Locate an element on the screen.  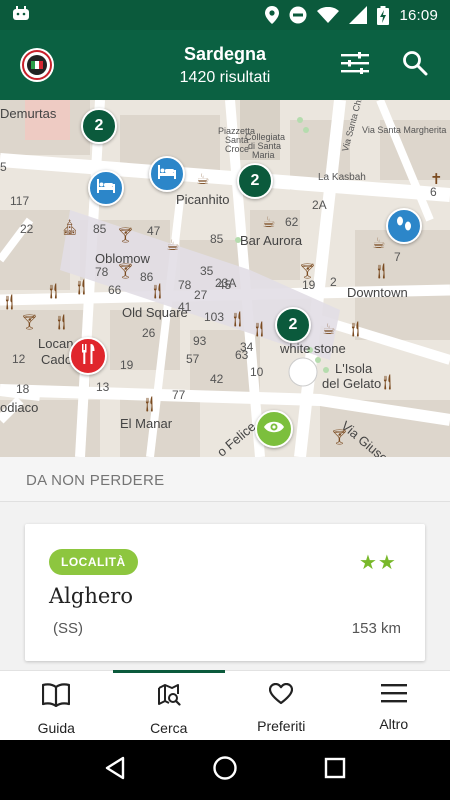
section-header: DA NON PERDERE is located at coordinates (225, 479).